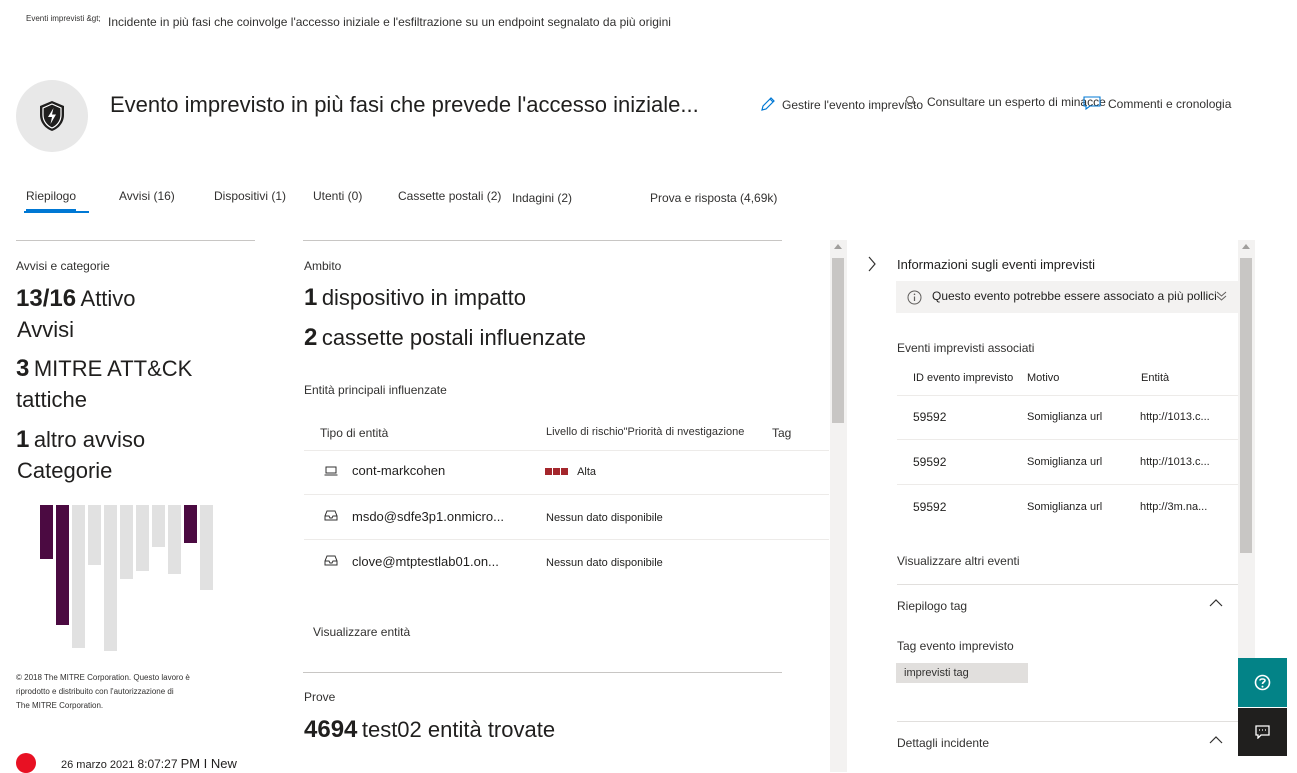 The width and height of the screenshot is (1297, 773). Describe the element at coordinates (375, 390) in the screenshot. I see `top-entities-title: Entità principali influenzate` at that location.